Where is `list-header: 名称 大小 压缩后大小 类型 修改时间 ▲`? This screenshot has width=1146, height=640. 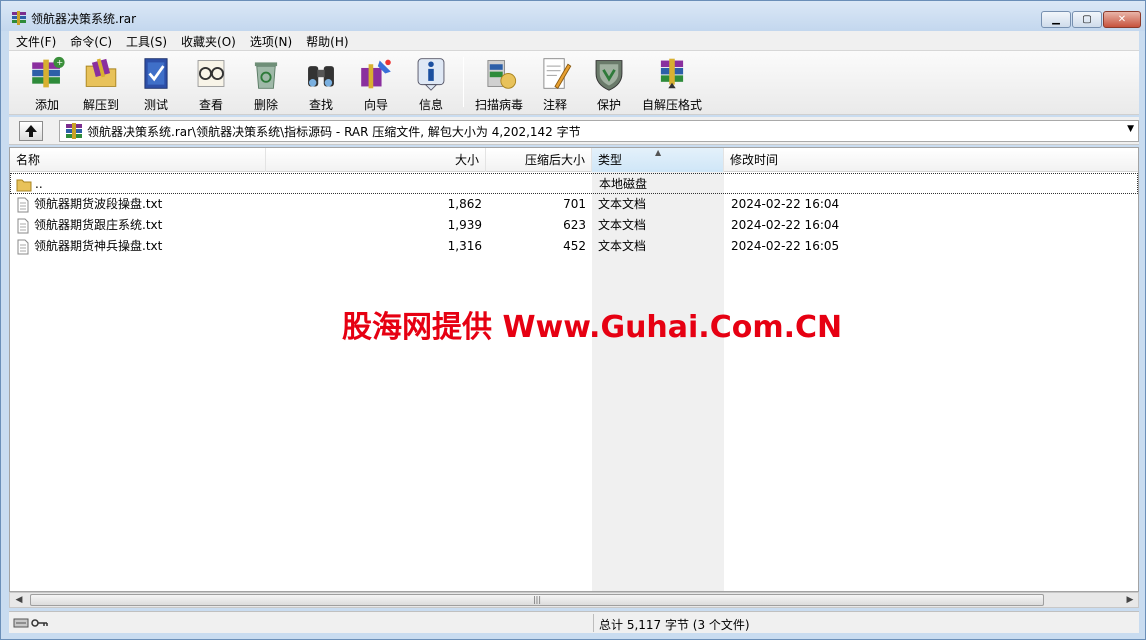
list-header: 名称 大小 压缩后大小 类型 修改时间 ▲ is located at coordinates (574, 160).